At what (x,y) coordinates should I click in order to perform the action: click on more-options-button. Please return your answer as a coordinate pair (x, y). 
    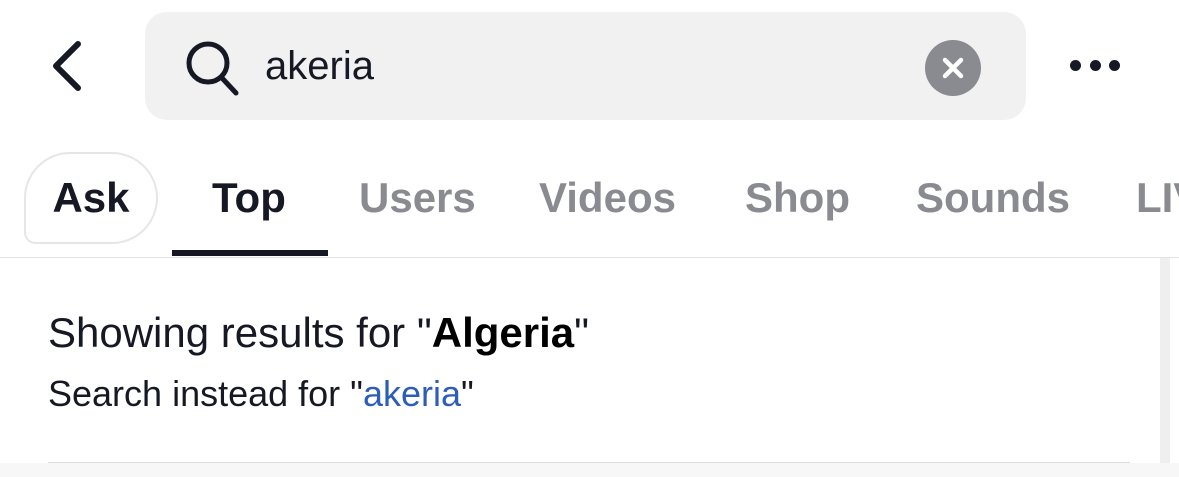
    Looking at the image, I should click on (1095, 65).